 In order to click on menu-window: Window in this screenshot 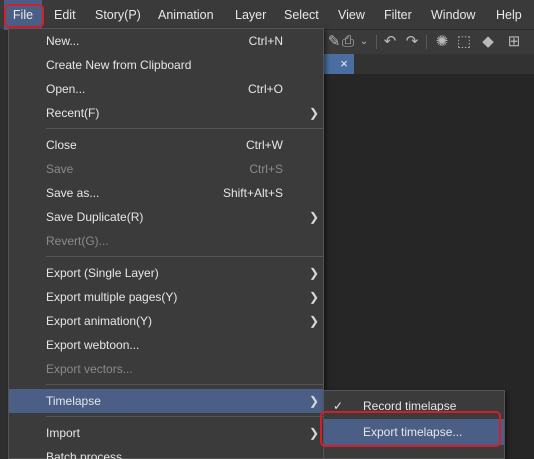, I will do `click(453, 15)`.